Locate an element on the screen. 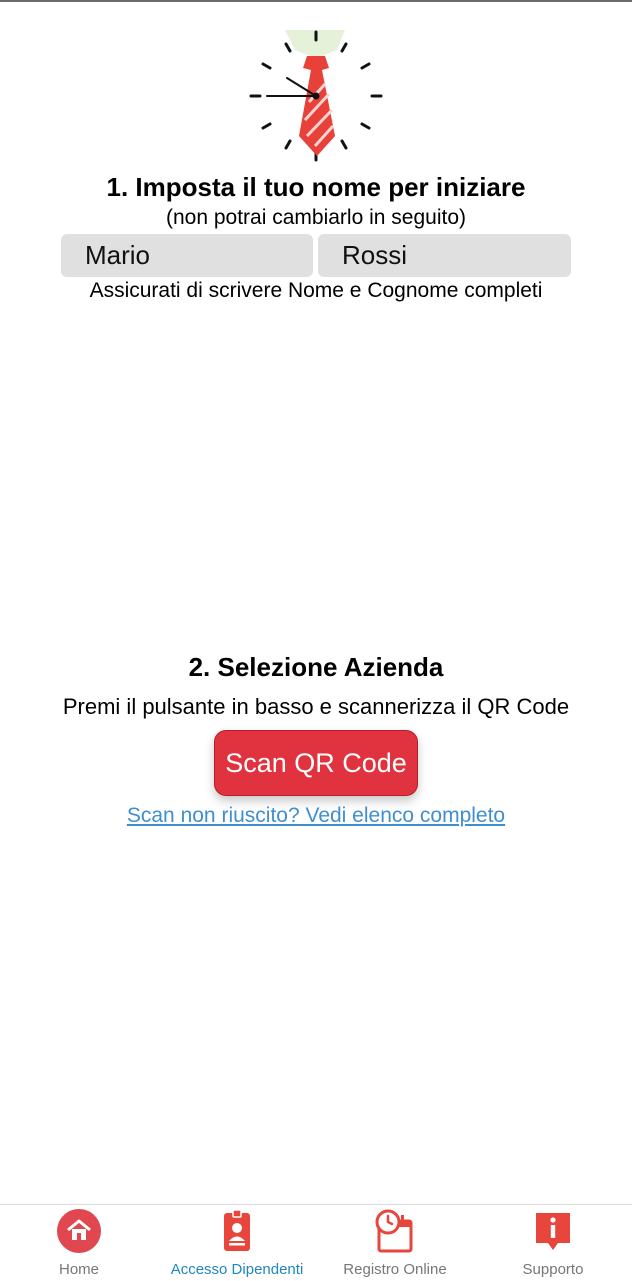 The width and height of the screenshot is (632, 1281). nav-item-home: Home is located at coordinates (79, 1243).